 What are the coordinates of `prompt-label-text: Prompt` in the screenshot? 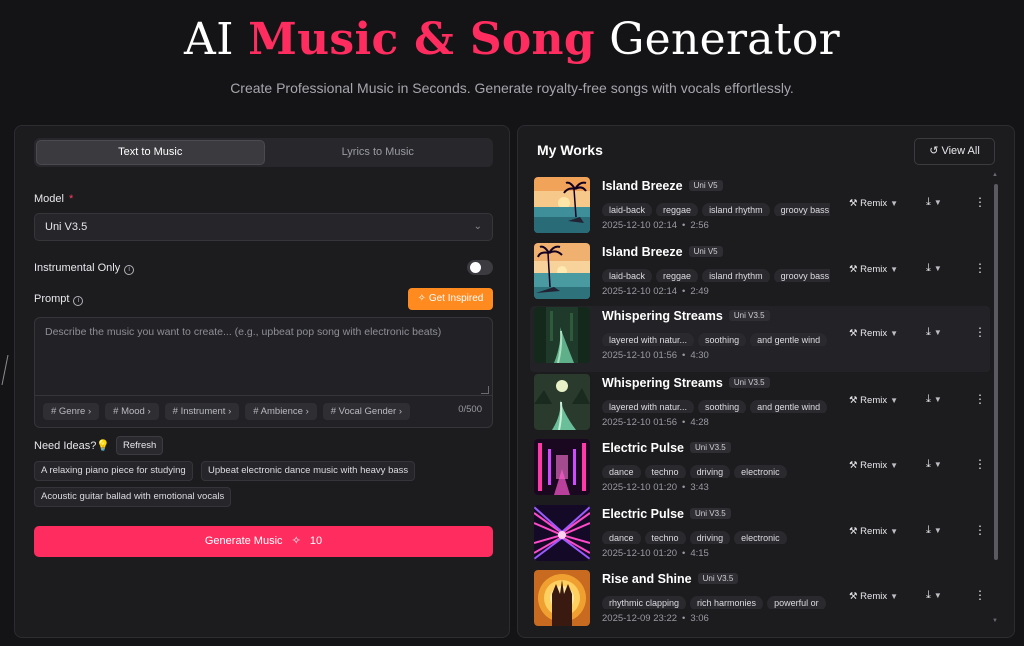 It's located at (52, 299).